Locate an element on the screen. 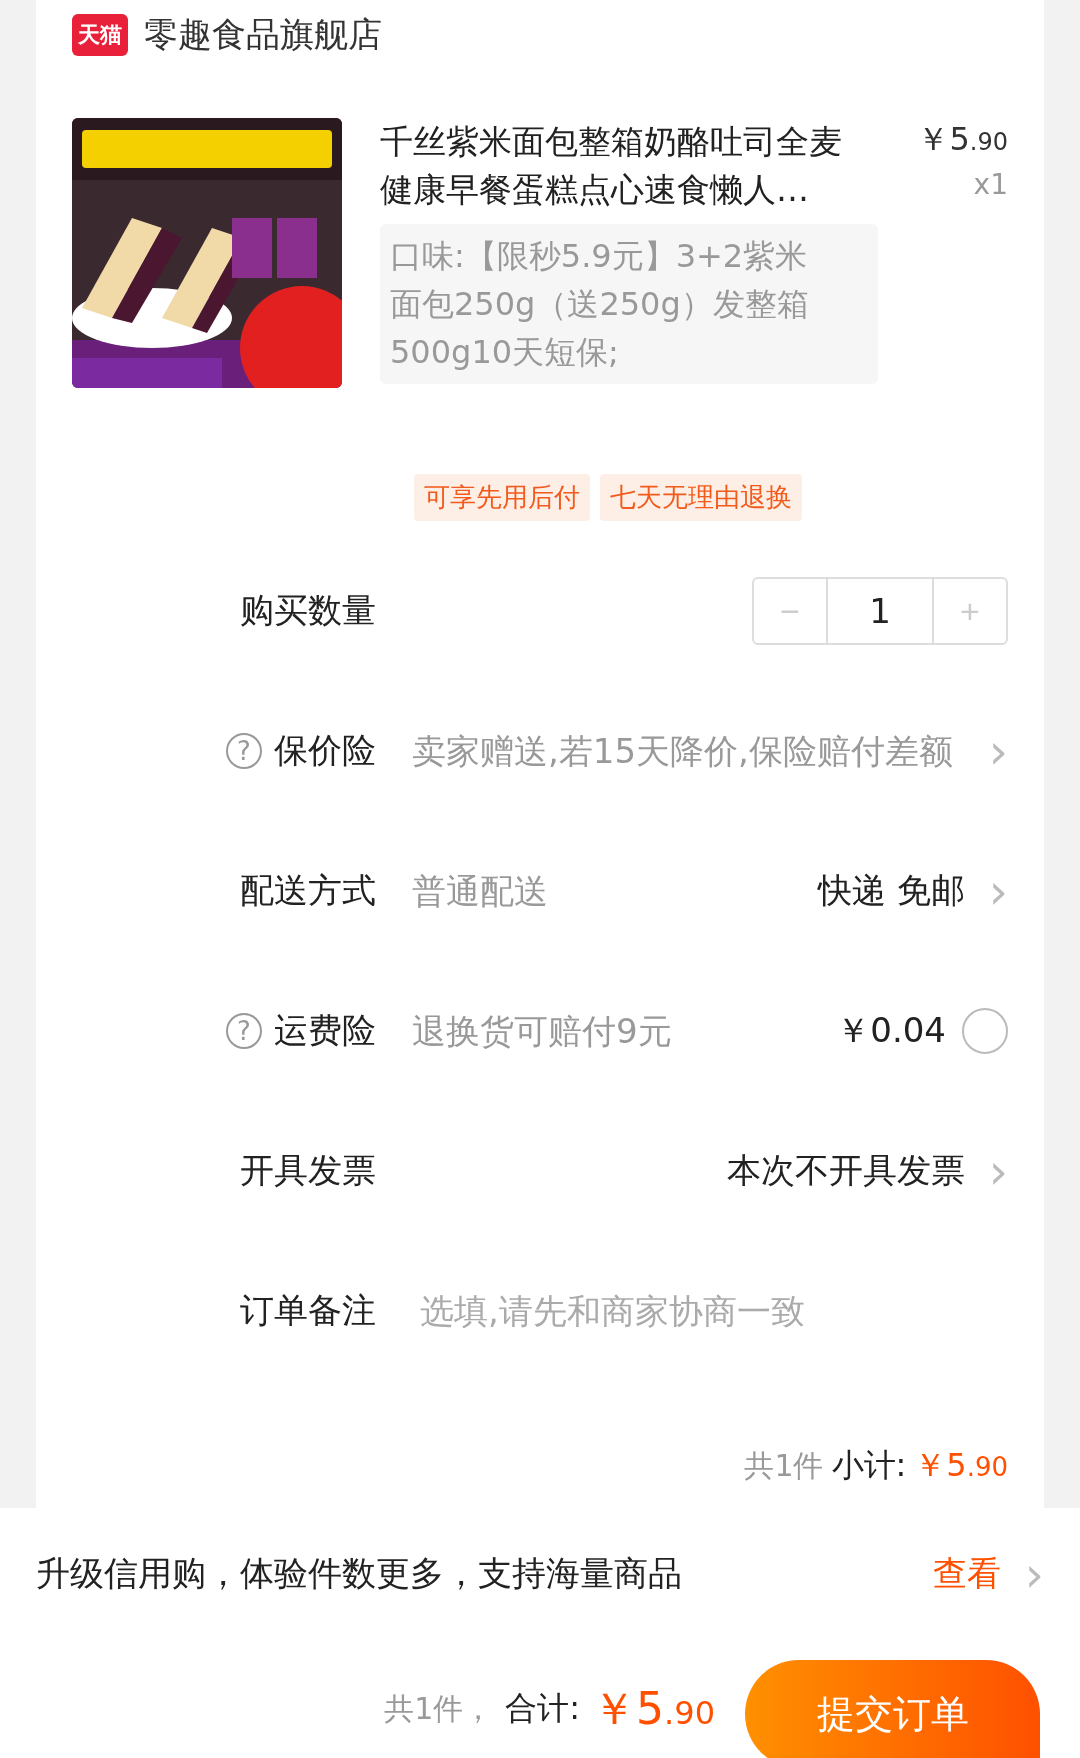 The width and height of the screenshot is (1080, 1758). product-spec: 口味:【限秒5.9元】3+2紫米面包250g（送250g）发整箱500g10天短保; is located at coordinates (629, 304).